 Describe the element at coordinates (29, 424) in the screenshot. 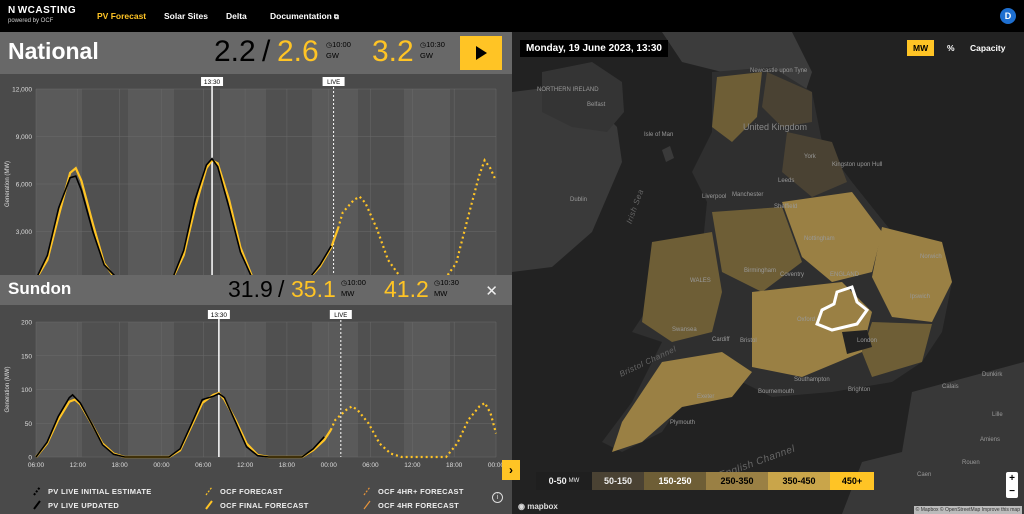

I see `y-tick-label: 50` at that location.